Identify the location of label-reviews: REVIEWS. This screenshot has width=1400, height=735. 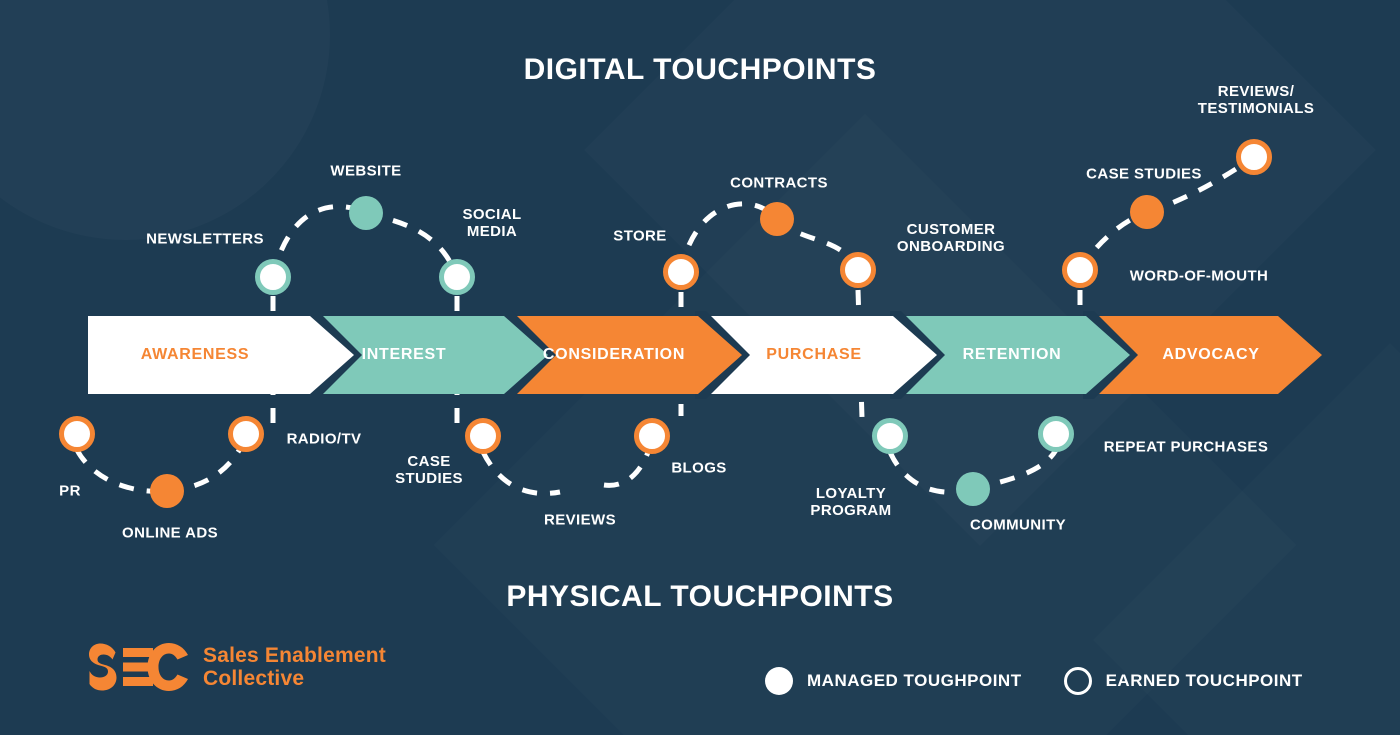
(580, 520).